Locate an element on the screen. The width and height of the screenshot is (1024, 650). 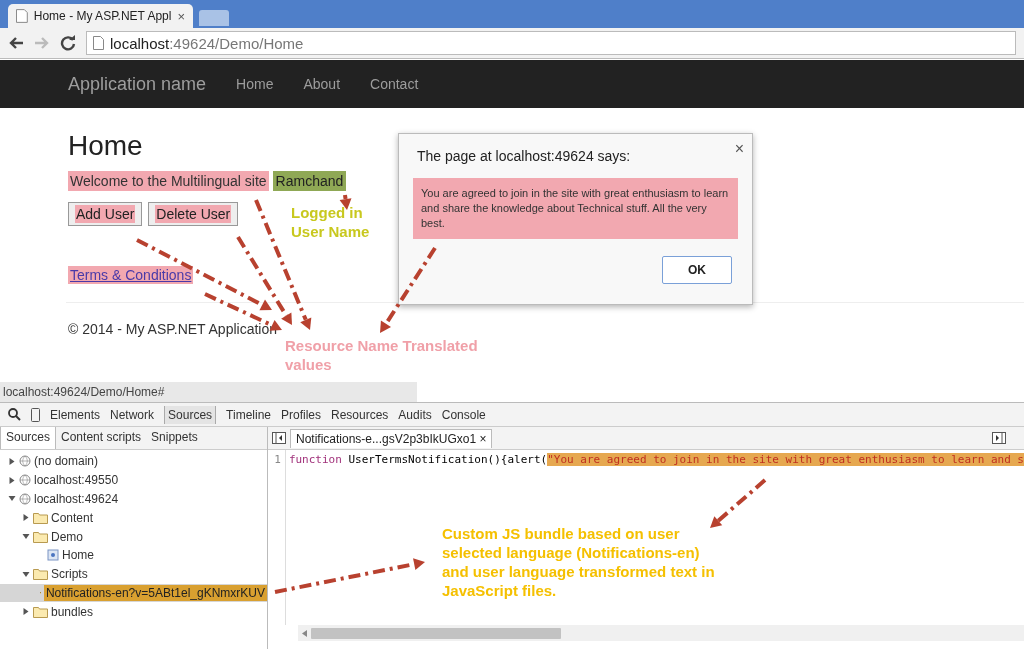
user-name: Ramchand is located at coordinates (309, 181).